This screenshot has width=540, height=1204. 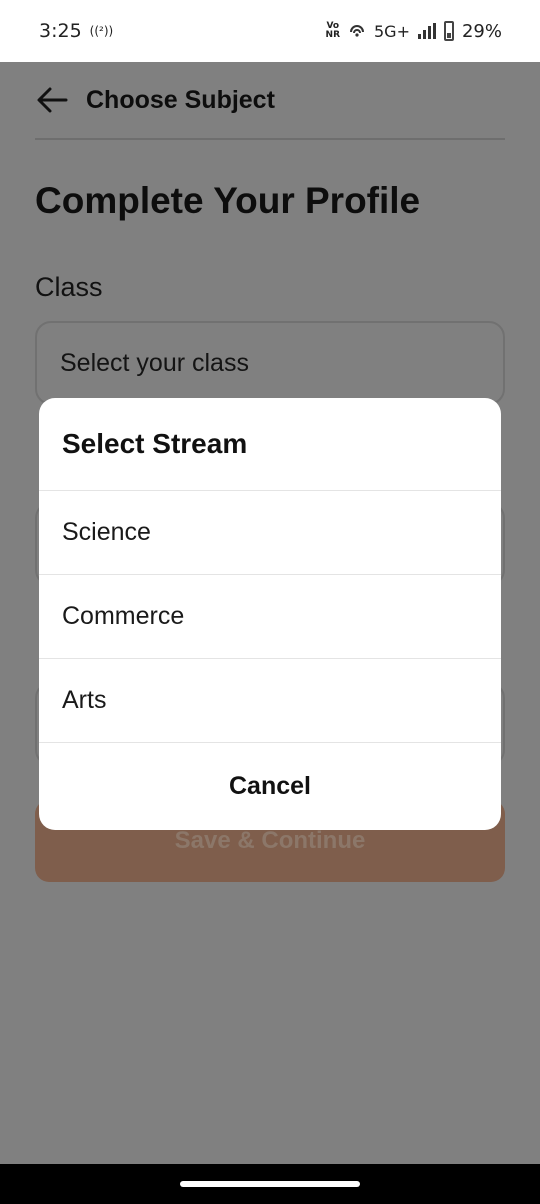 What do you see at coordinates (52, 100) in the screenshot?
I see `arrow-left-icon` at bounding box center [52, 100].